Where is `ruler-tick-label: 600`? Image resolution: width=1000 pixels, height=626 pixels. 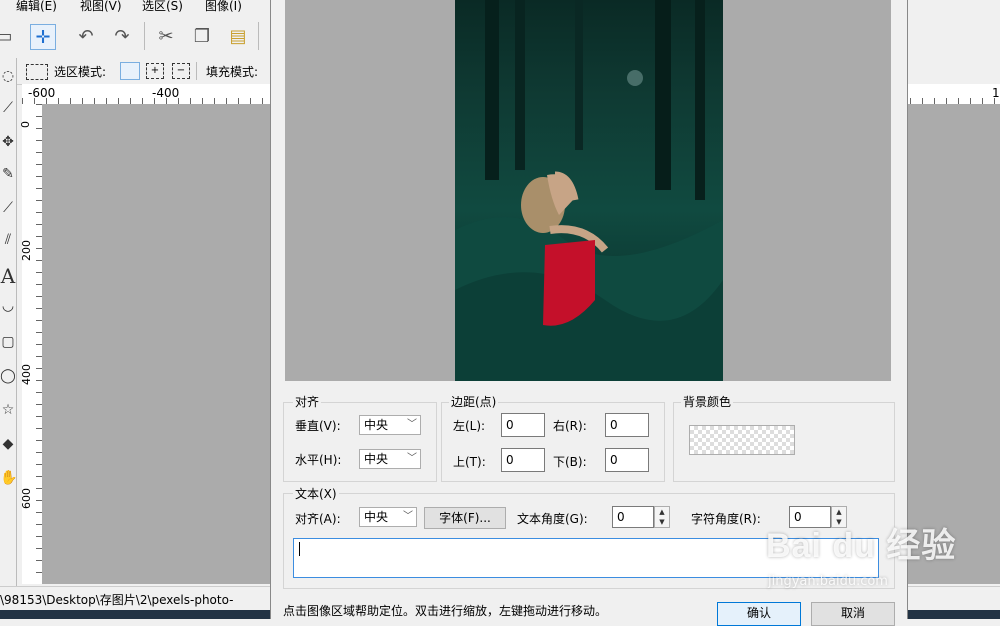 ruler-tick-label: 600 is located at coordinates (26, 498).